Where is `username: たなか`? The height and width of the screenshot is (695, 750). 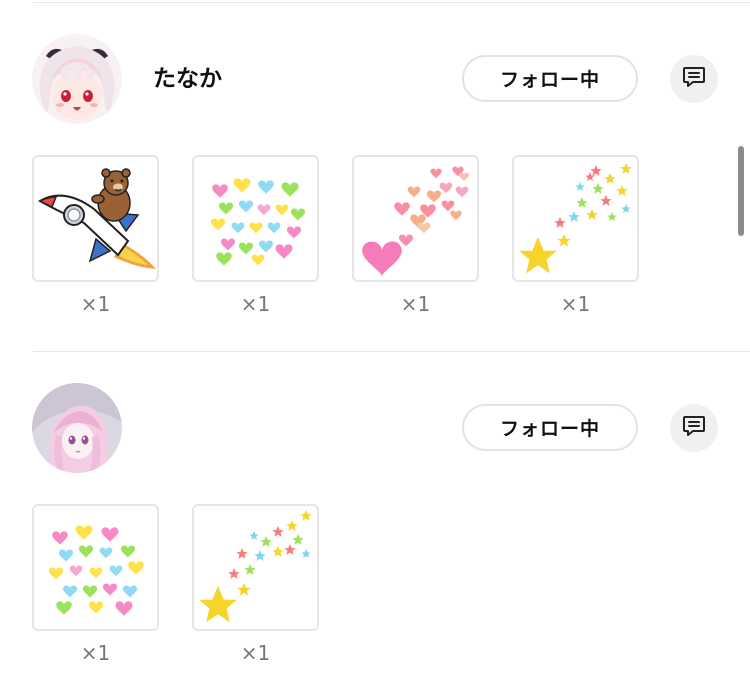 username: たなか is located at coordinates (187, 79).